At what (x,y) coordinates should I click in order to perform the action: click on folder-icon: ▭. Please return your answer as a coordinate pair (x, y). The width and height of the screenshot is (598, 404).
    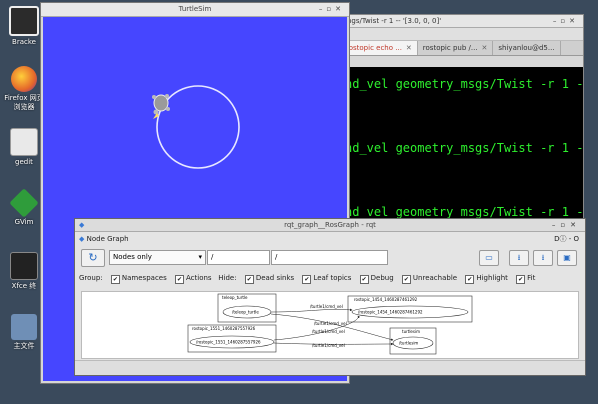
    Looking at the image, I should click on (489, 257).